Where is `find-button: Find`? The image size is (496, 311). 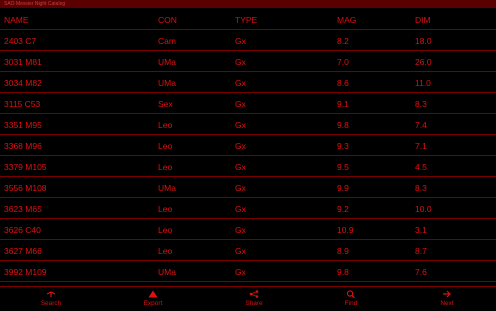
find-button: Find is located at coordinates (351, 299).